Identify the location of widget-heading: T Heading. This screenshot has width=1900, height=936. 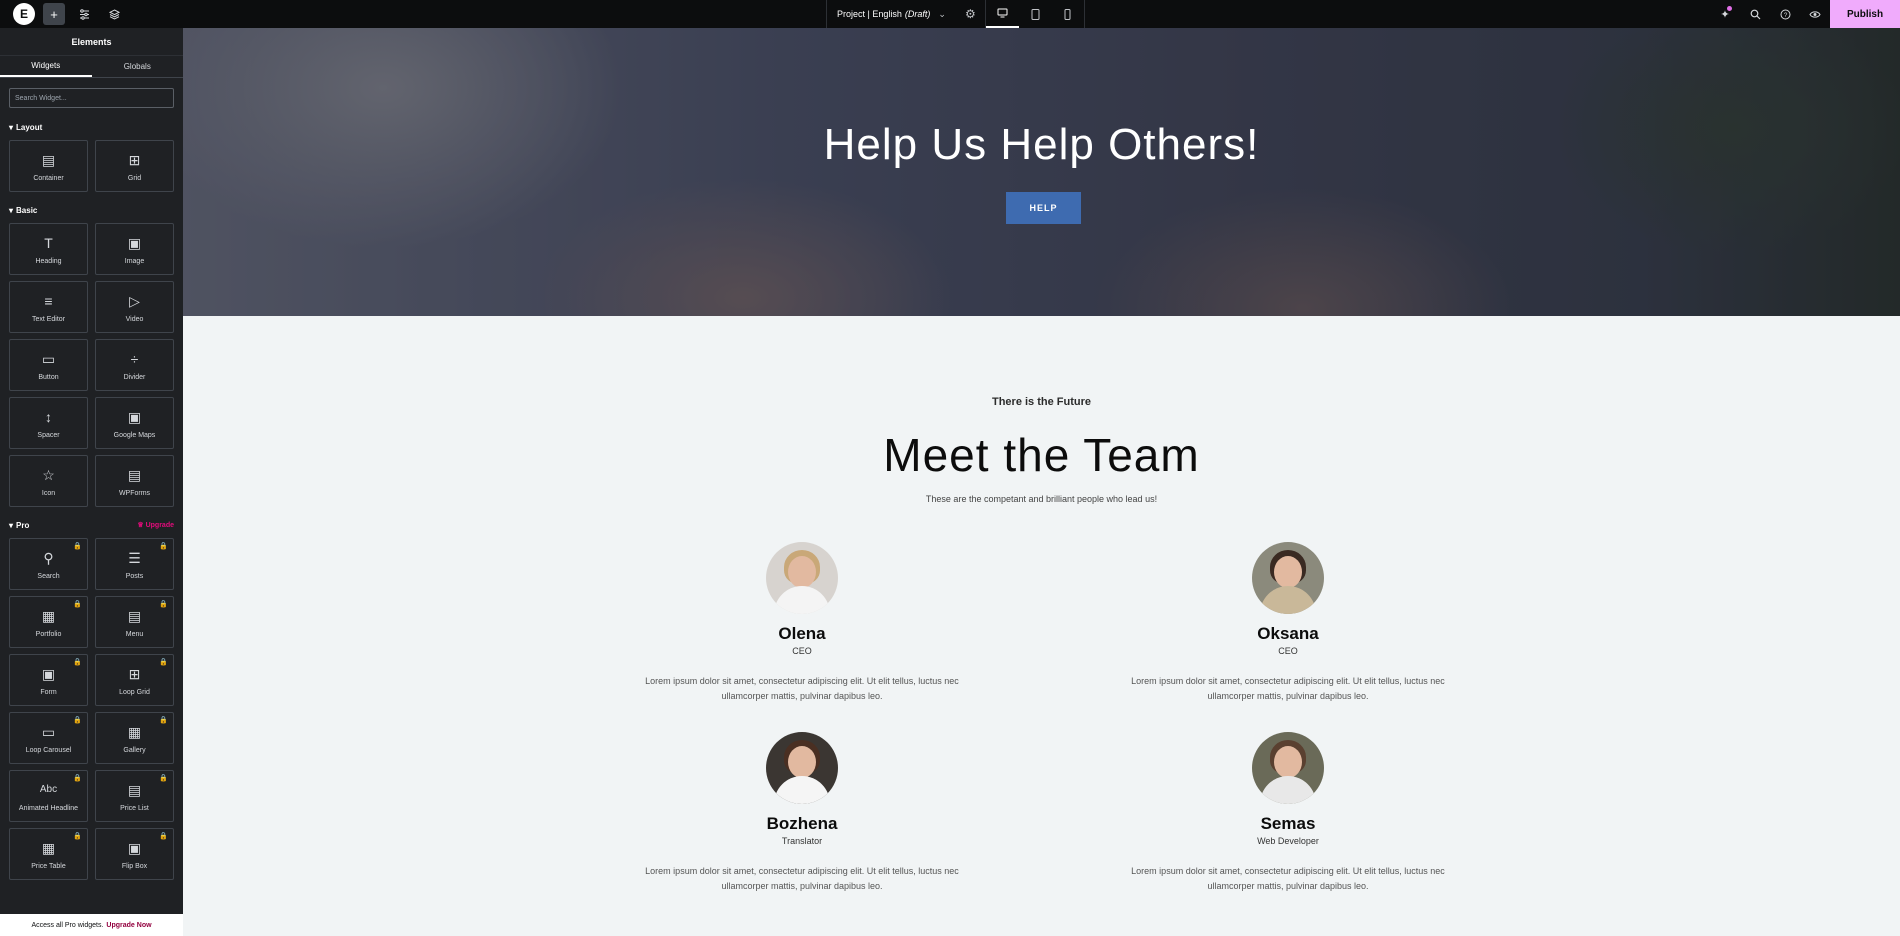
(48, 249).